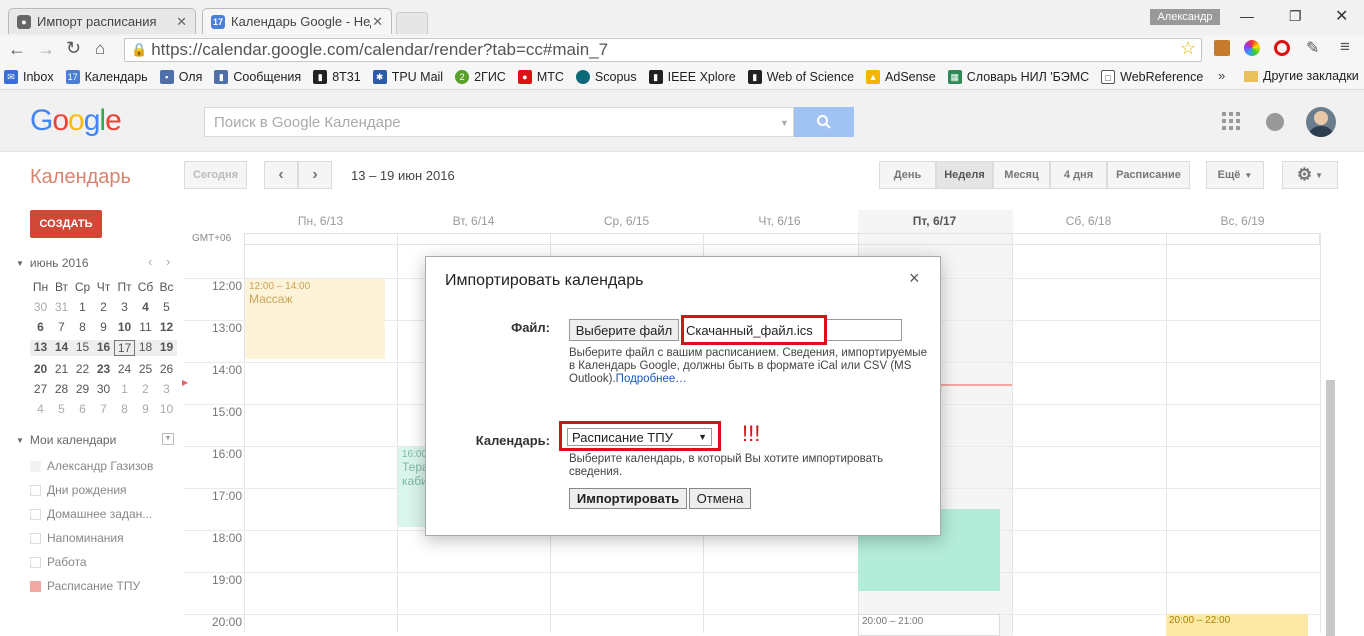 The height and width of the screenshot is (636, 1364). I want to click on day-header: Сб, 6/18, so click(1088, 221).